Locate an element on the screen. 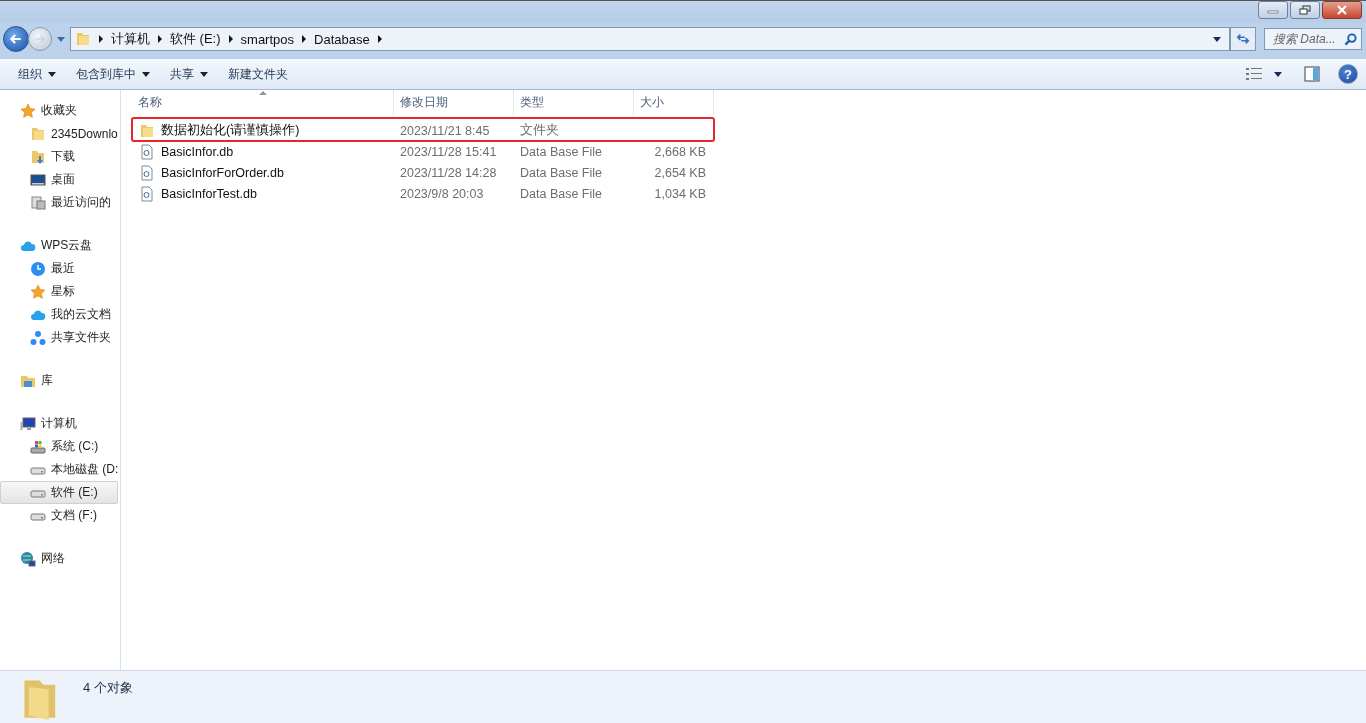 The image size is (1366, 723). sidebar-item: 桌面 is located at coordinates (59, 179).